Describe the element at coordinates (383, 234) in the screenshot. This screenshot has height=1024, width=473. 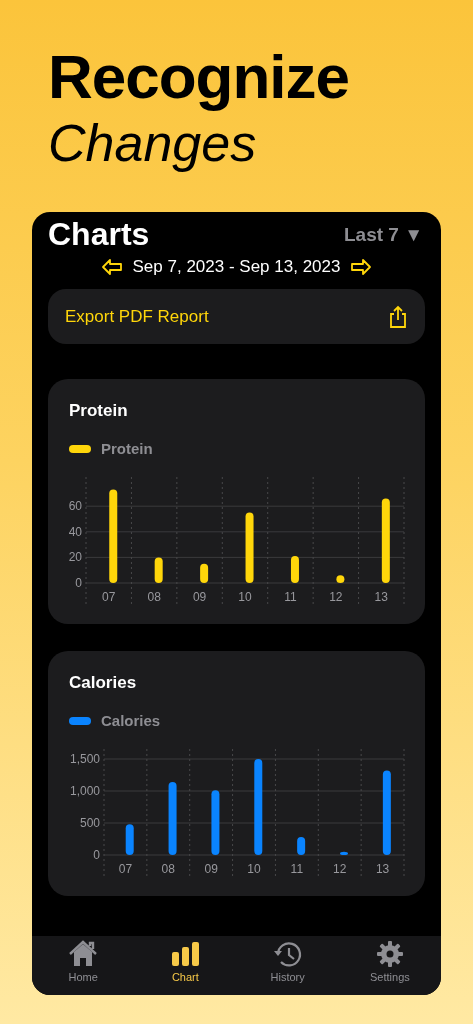
I see `range-picker: Last 7 ▼` at that location.